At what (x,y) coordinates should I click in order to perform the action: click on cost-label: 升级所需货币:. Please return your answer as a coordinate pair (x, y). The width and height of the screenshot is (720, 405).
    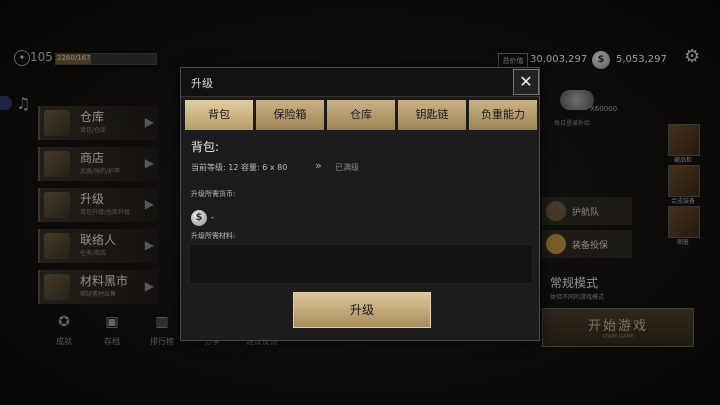
    Looking at the image, I should click on (213, 194).